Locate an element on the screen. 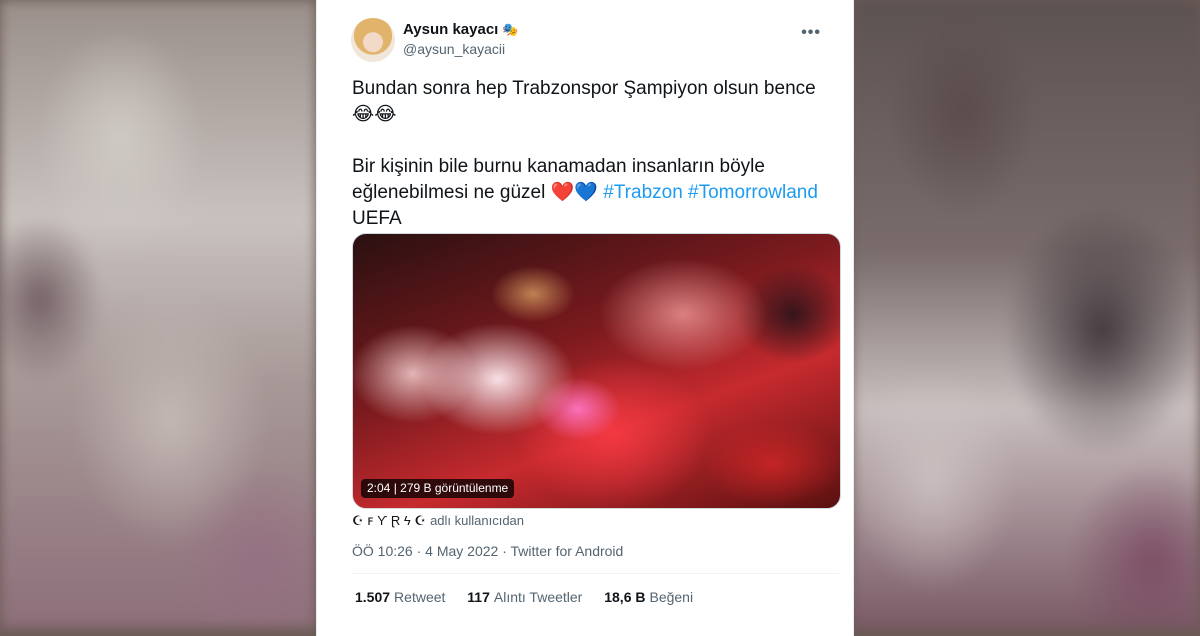  likes-label: Beğeni is located at coordinates (671, 597).